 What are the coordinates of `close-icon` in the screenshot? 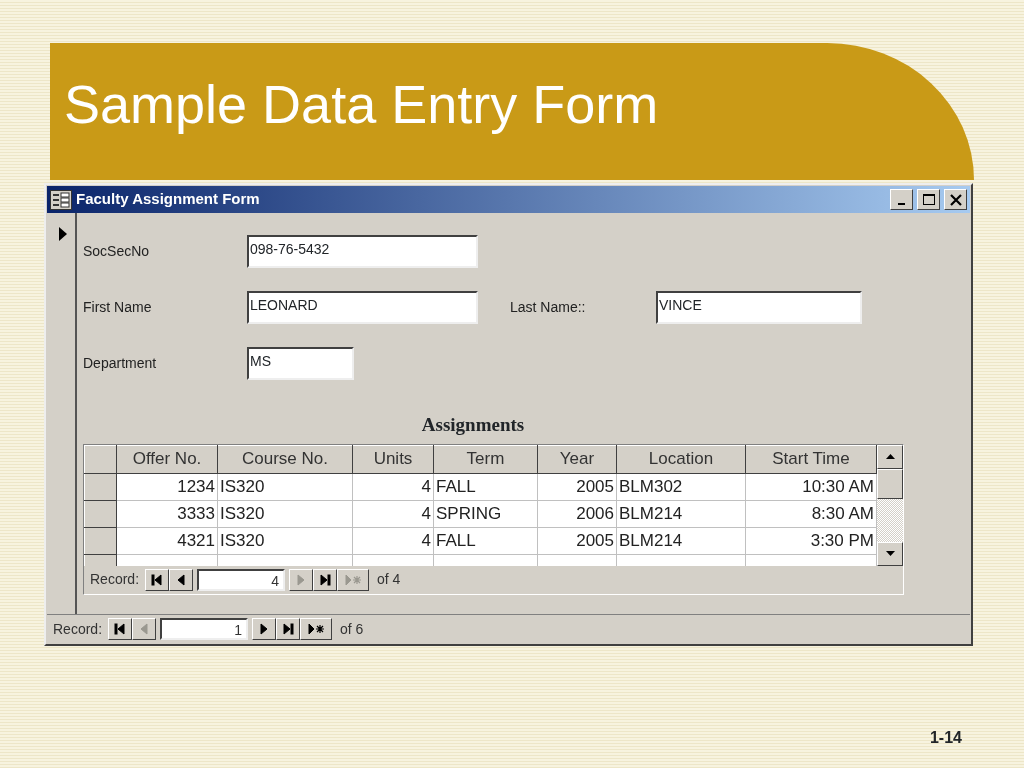 It's located at (955, 199).